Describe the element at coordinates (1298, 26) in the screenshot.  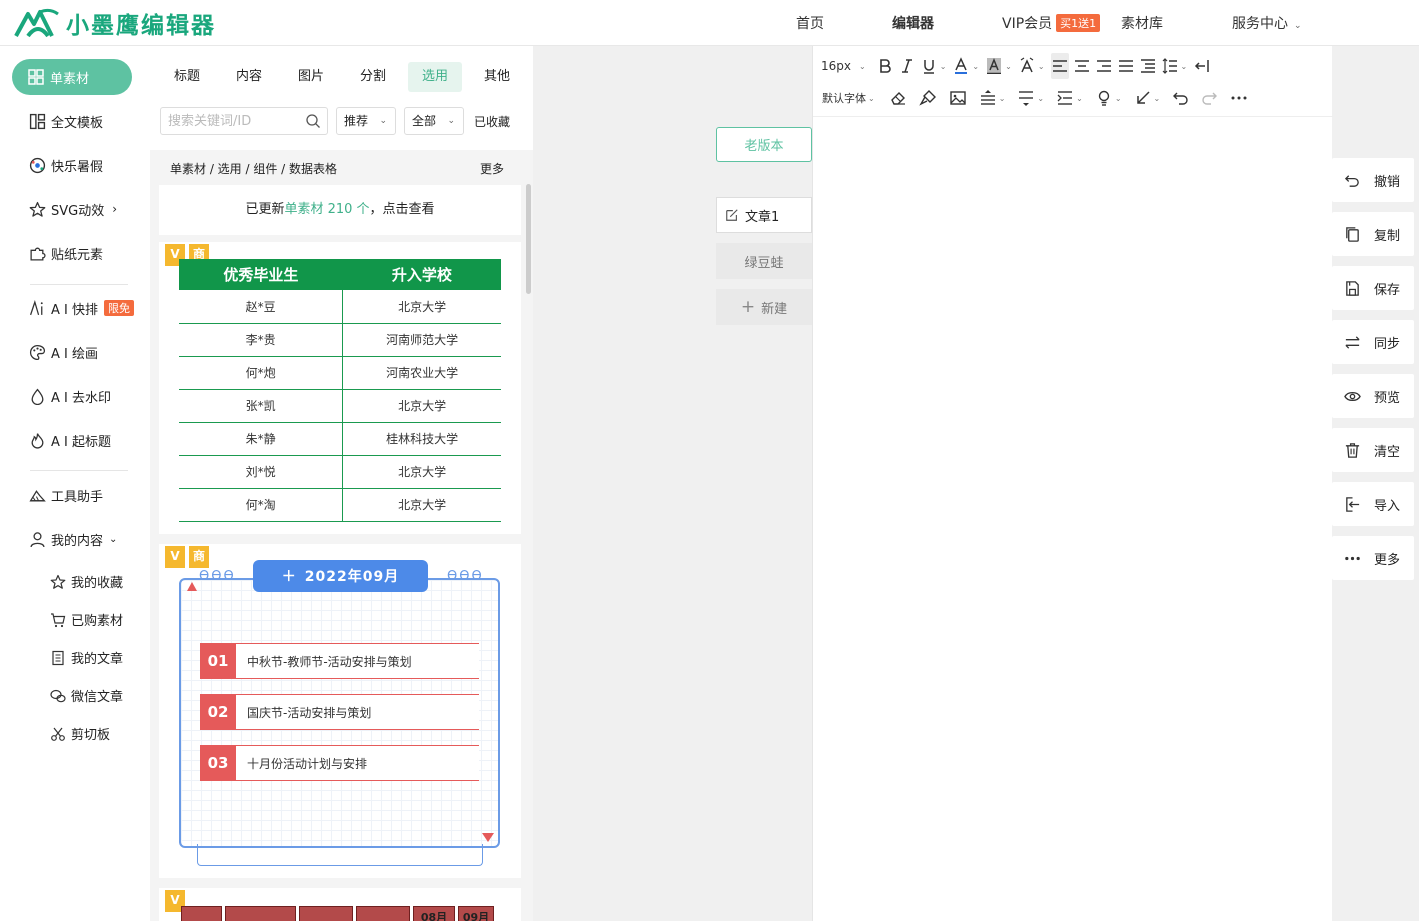
I see `chevron-down-icon: ⌄` at that location.